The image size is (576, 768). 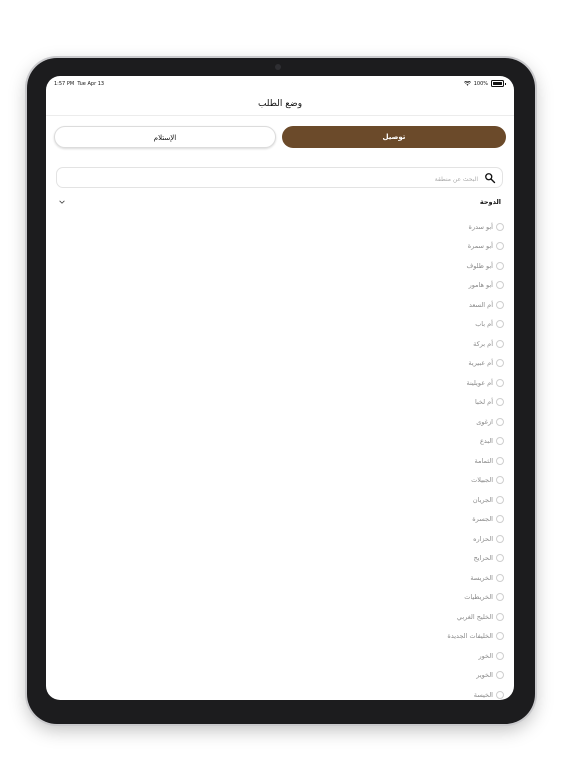 What do you see at coordinates (279, 203) in the screenshot?
I see `region-accordion: الدوحة` at bounding box center [279, 203].